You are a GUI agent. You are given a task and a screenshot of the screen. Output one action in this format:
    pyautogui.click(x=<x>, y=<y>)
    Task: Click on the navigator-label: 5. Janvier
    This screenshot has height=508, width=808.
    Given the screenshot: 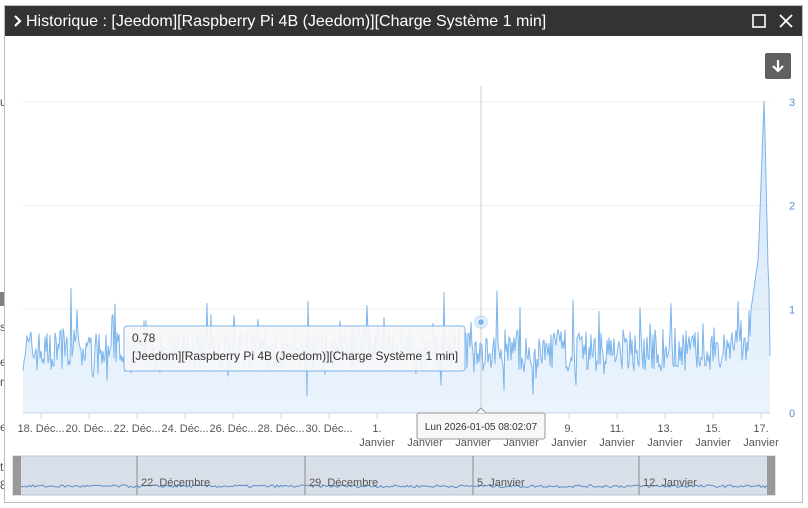 What is the action you would take?
    pyautogui.click(x=501, y=483)
    